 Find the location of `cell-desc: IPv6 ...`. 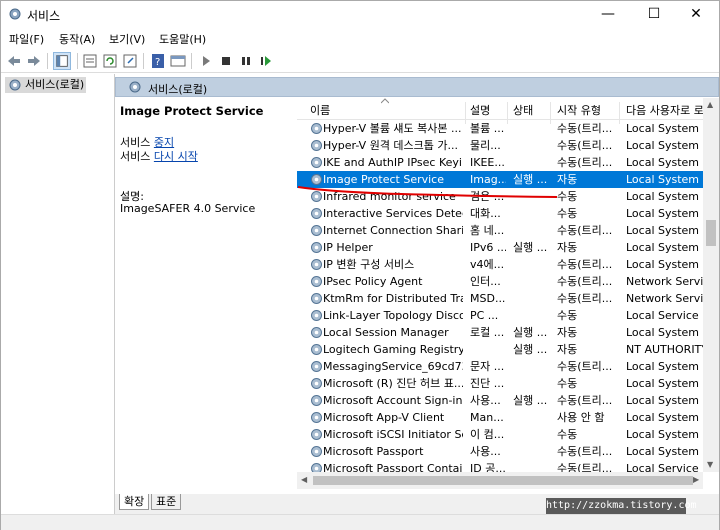

cell-desc: IPv6 ... is located at coordinates (488, 247).